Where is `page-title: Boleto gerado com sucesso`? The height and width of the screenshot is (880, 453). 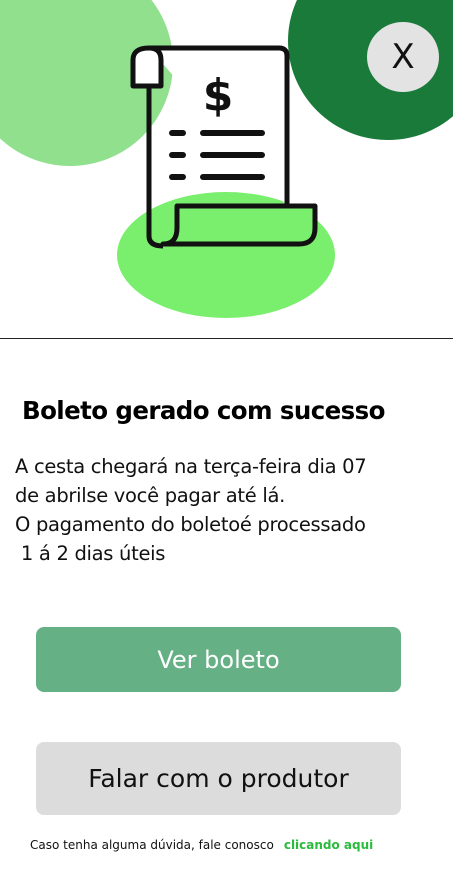 page-title: Boleto gerado com sucesso is located at coordinates (203, 410).